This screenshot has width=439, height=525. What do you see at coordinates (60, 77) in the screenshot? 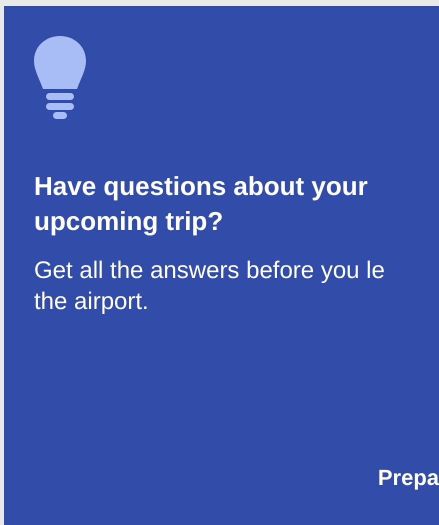
I see `lightbulb-icon` at bounding box center [60, 77].